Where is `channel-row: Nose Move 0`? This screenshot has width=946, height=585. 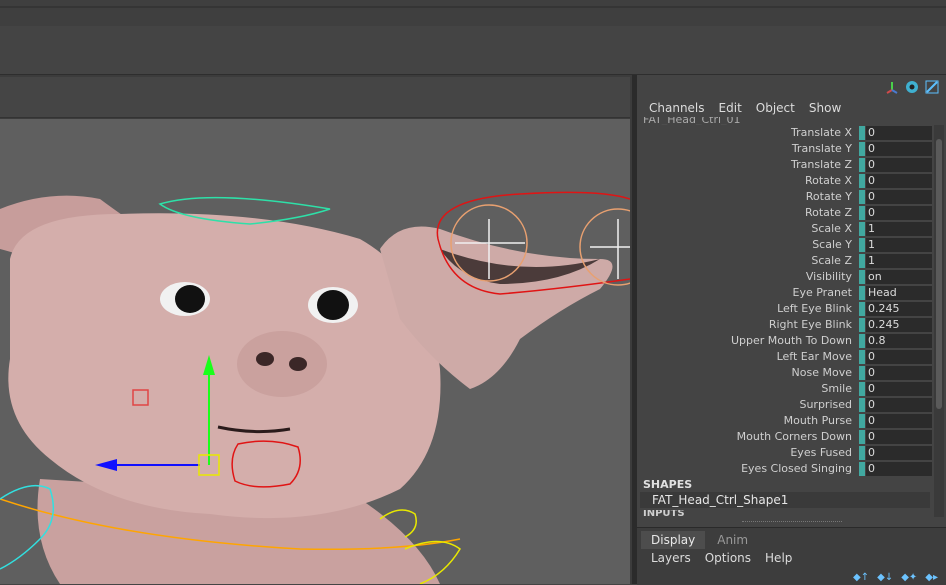
channel-row: Nose Move 0 is located at coordinates (785, 373).